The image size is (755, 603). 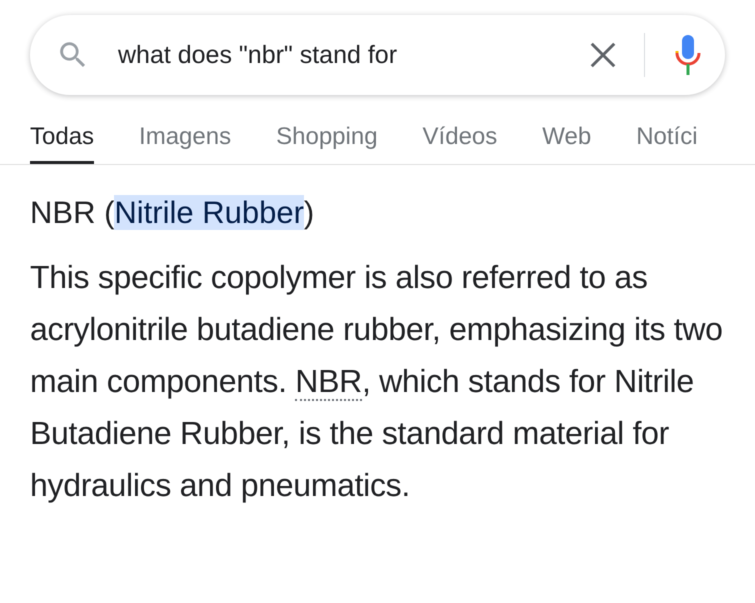 I want to click on microphone-icon, so click(x=688, y=55).